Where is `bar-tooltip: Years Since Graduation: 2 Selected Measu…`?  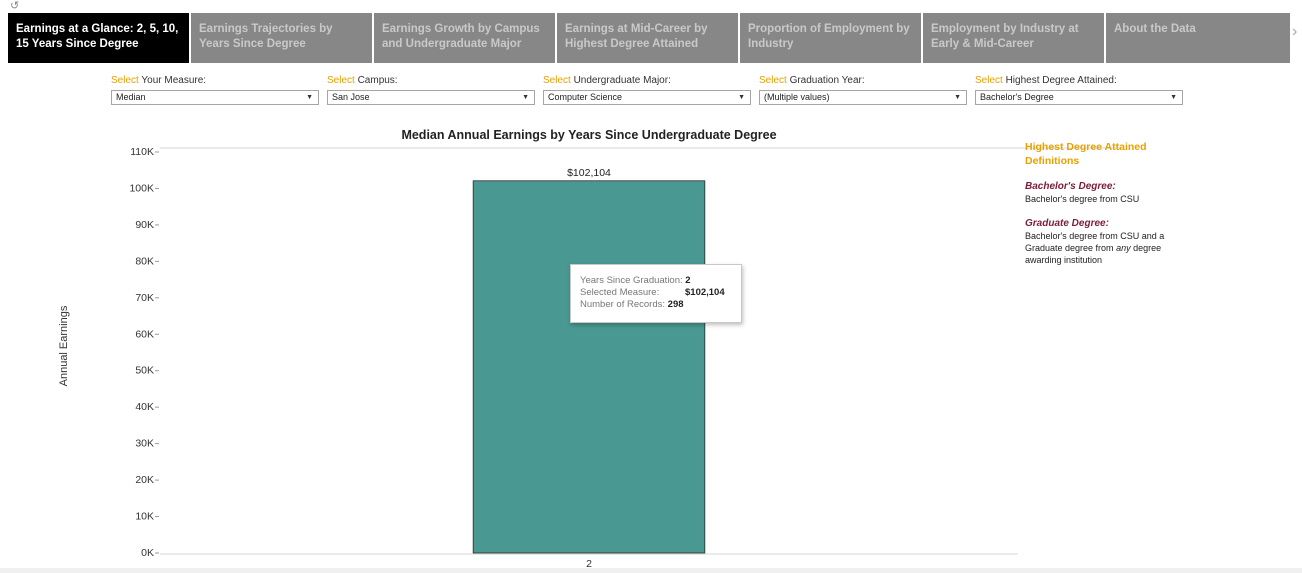 bar-tooltip: Years Since Graduation: 2 Selected Measu… is located at coordinates (656, 293).